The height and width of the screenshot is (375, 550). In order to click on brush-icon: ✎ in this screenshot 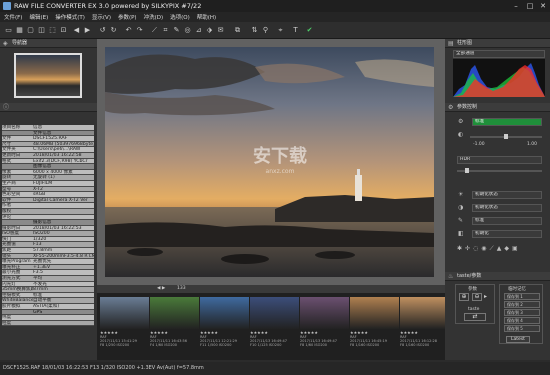, I will do `click(176, 30)`.